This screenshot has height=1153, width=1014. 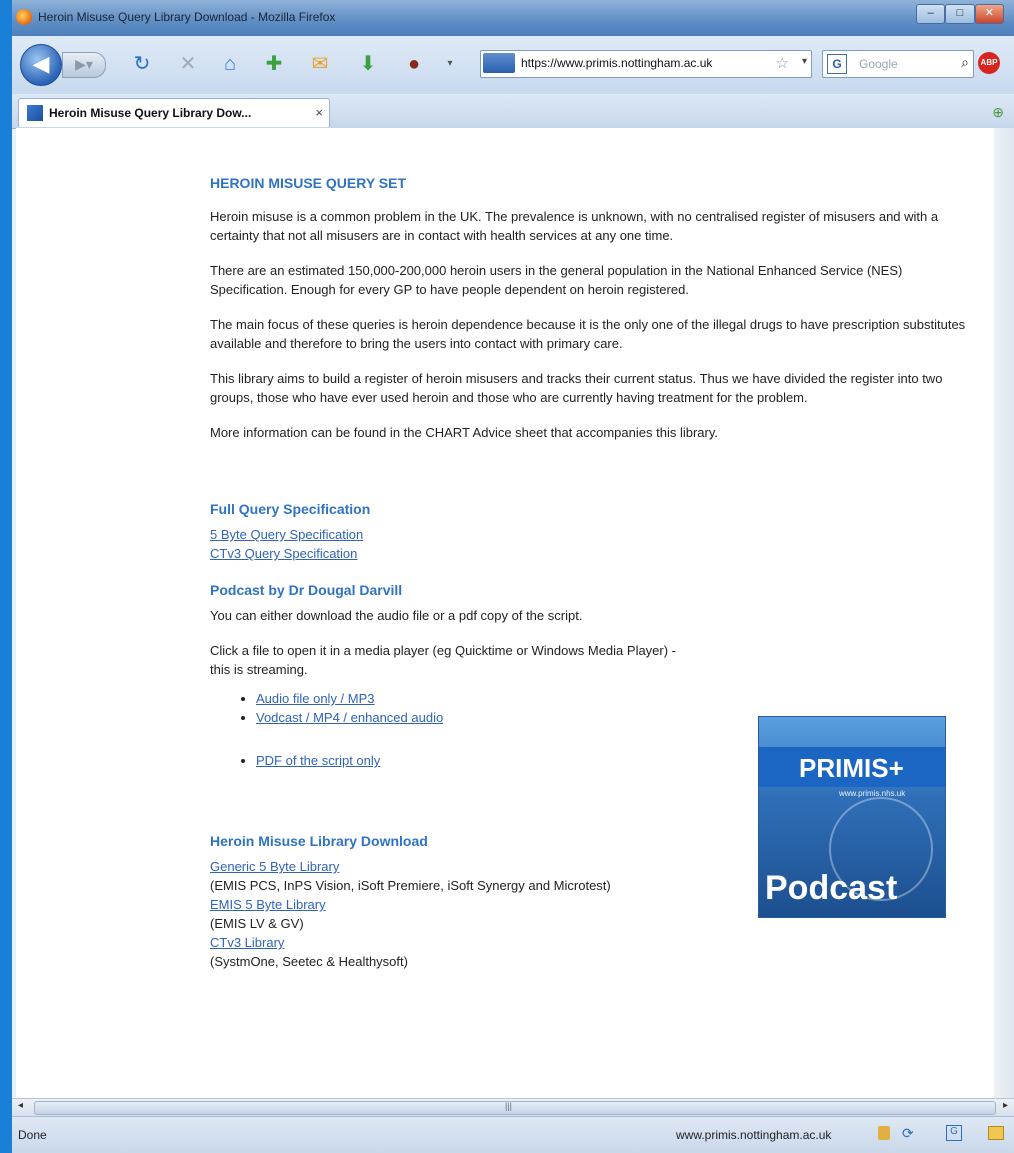 What do you see at coordinates (499, 63) in the screenshot?
I see `site-identity-icon` at bounding box center [499, 63].